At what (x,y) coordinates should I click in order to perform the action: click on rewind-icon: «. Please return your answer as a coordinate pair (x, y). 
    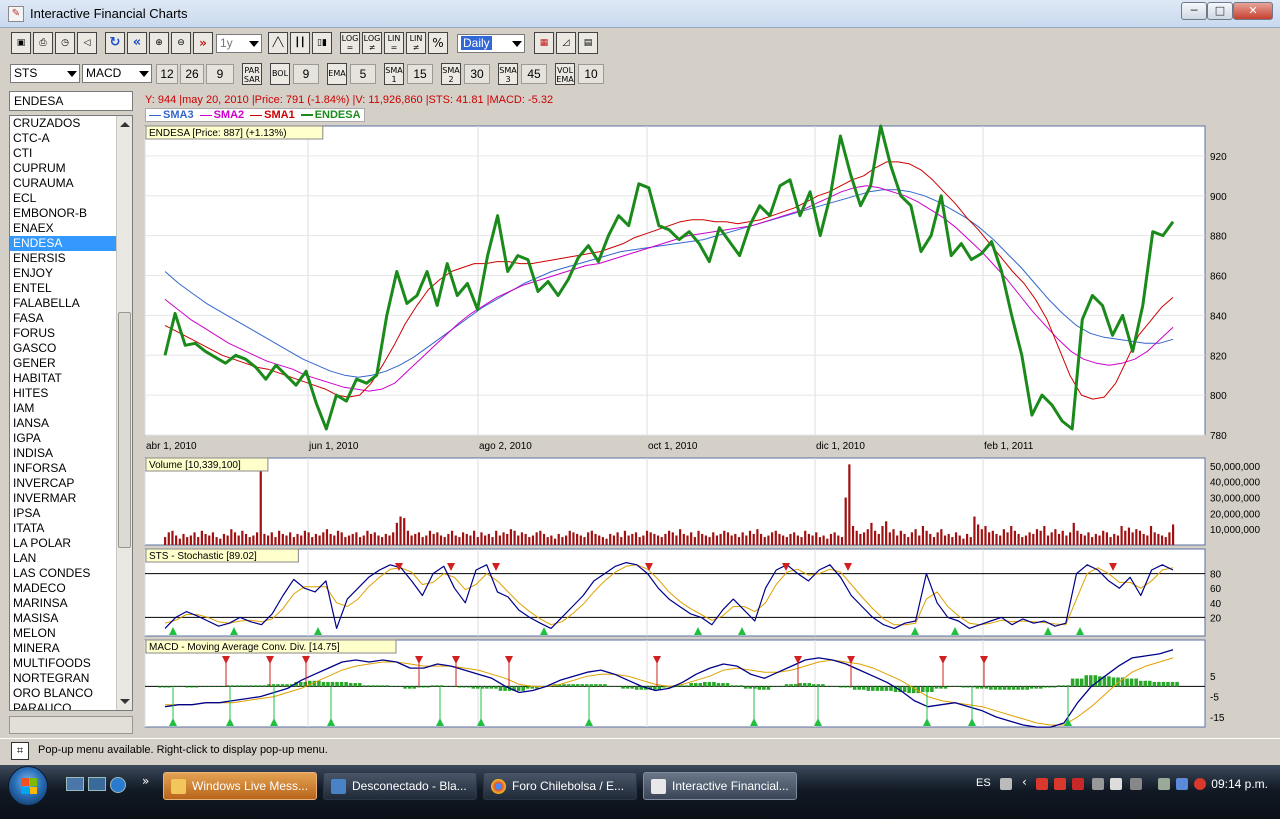
    Looking at the image, I should click on (137, 43).